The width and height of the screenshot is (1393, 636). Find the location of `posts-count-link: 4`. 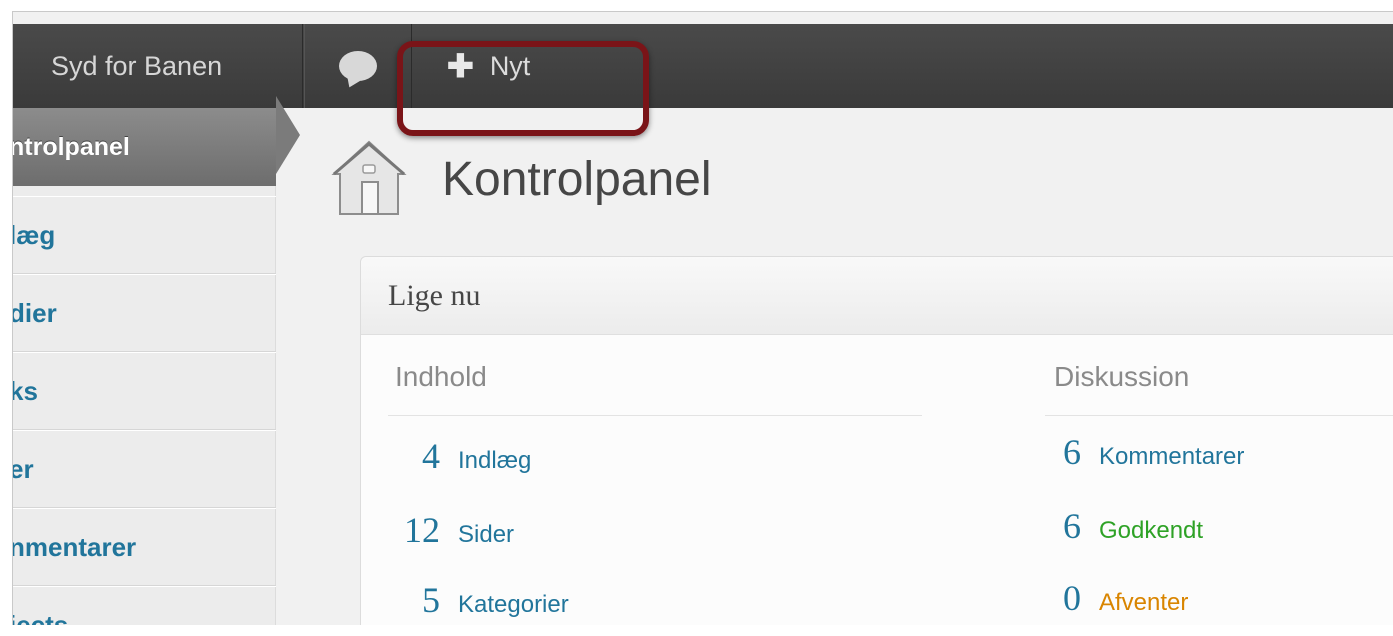

posts-count-link: 4 is located at coordinates (412, 456).